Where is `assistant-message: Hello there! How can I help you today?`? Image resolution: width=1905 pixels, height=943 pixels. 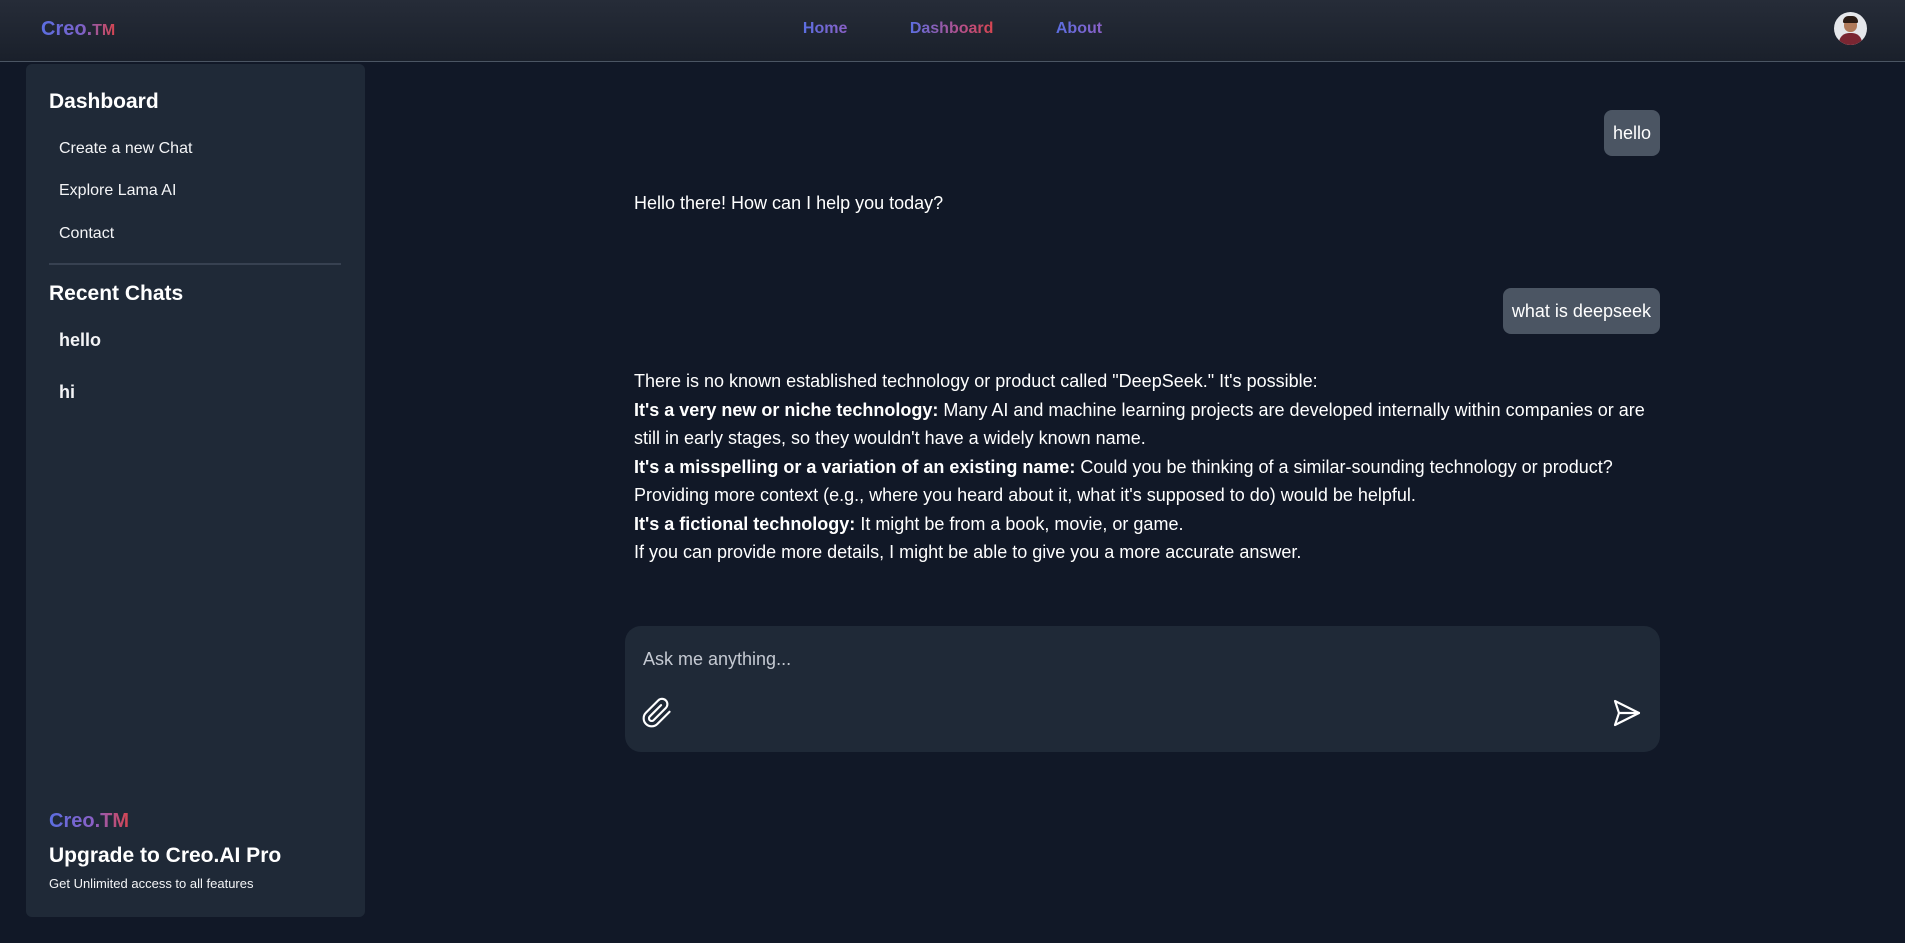
assistant-message: Hello there! How can I help you today? is located at coordinates (789, 203).